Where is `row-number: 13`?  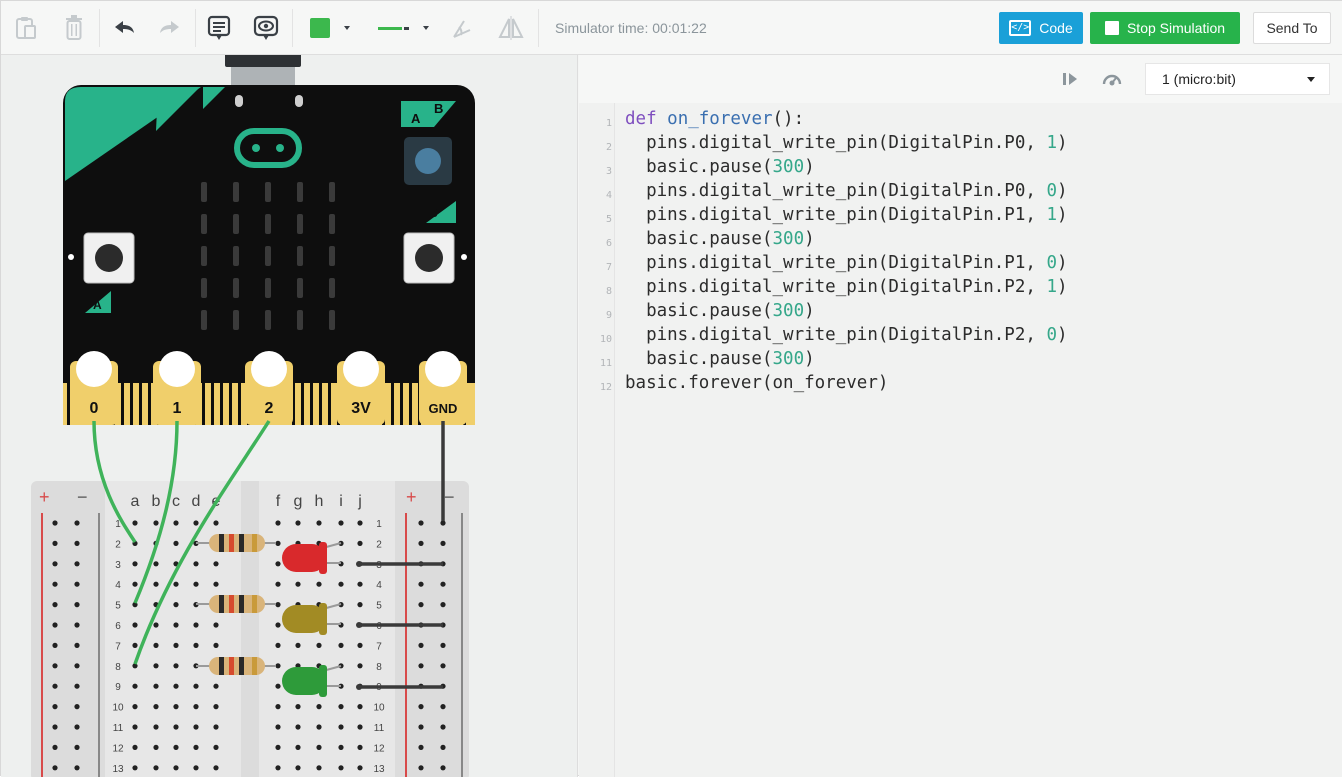 row-number: 13 is located at coordinates (118, 769).